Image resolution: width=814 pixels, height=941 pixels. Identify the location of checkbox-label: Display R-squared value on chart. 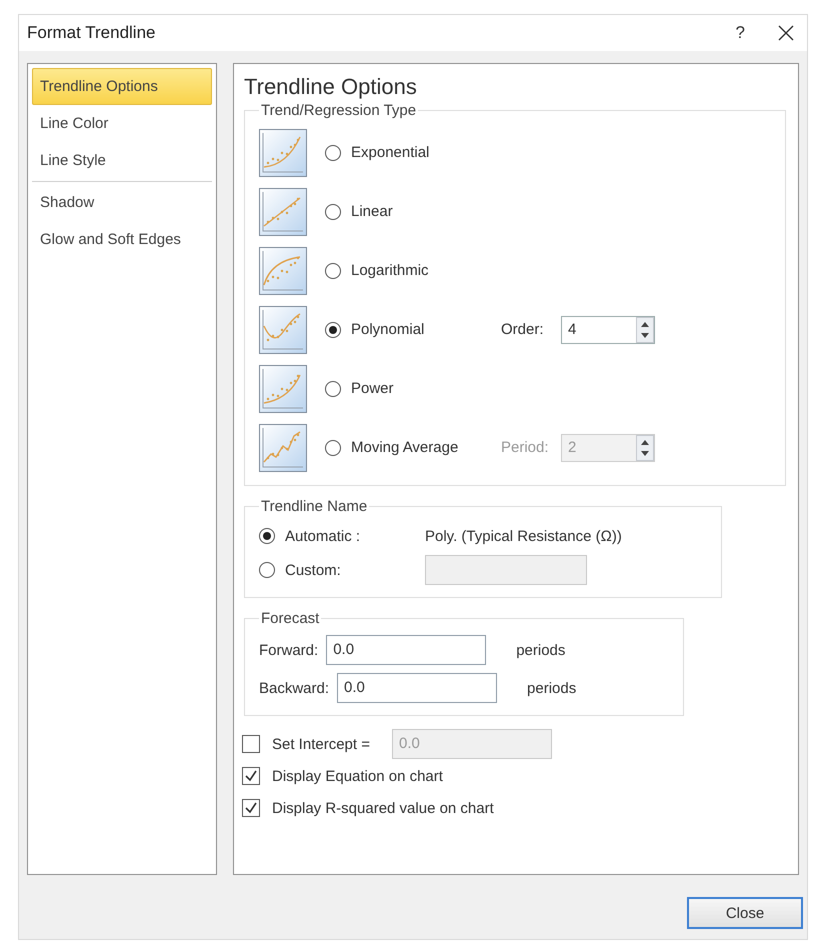
(383, 808).